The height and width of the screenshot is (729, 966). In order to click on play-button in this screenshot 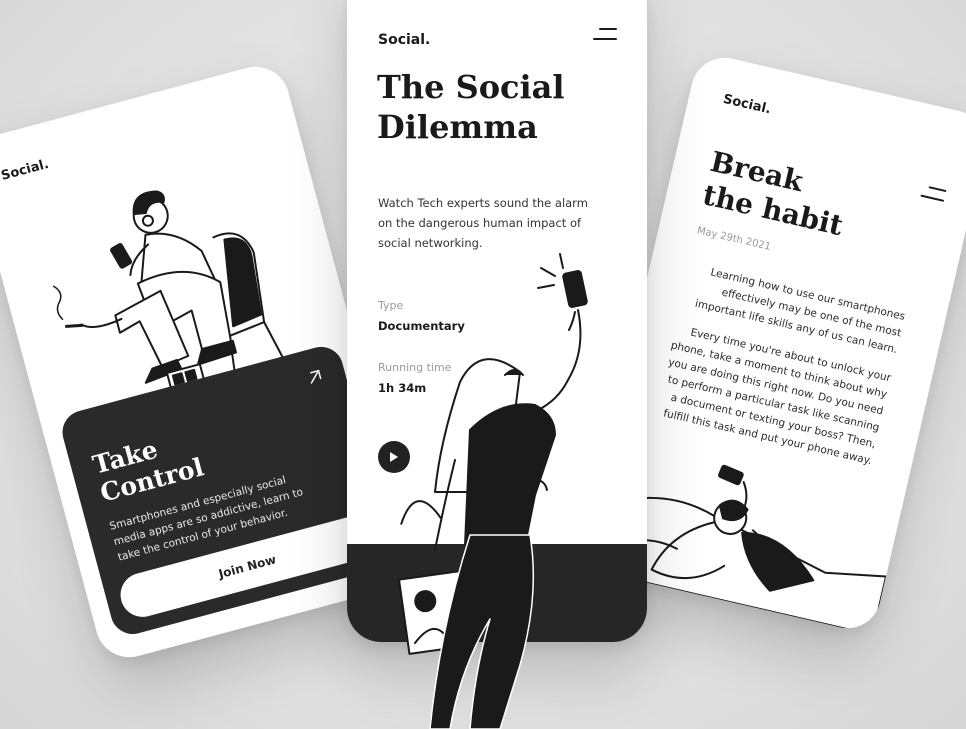, I will do `click(394, 457)`.